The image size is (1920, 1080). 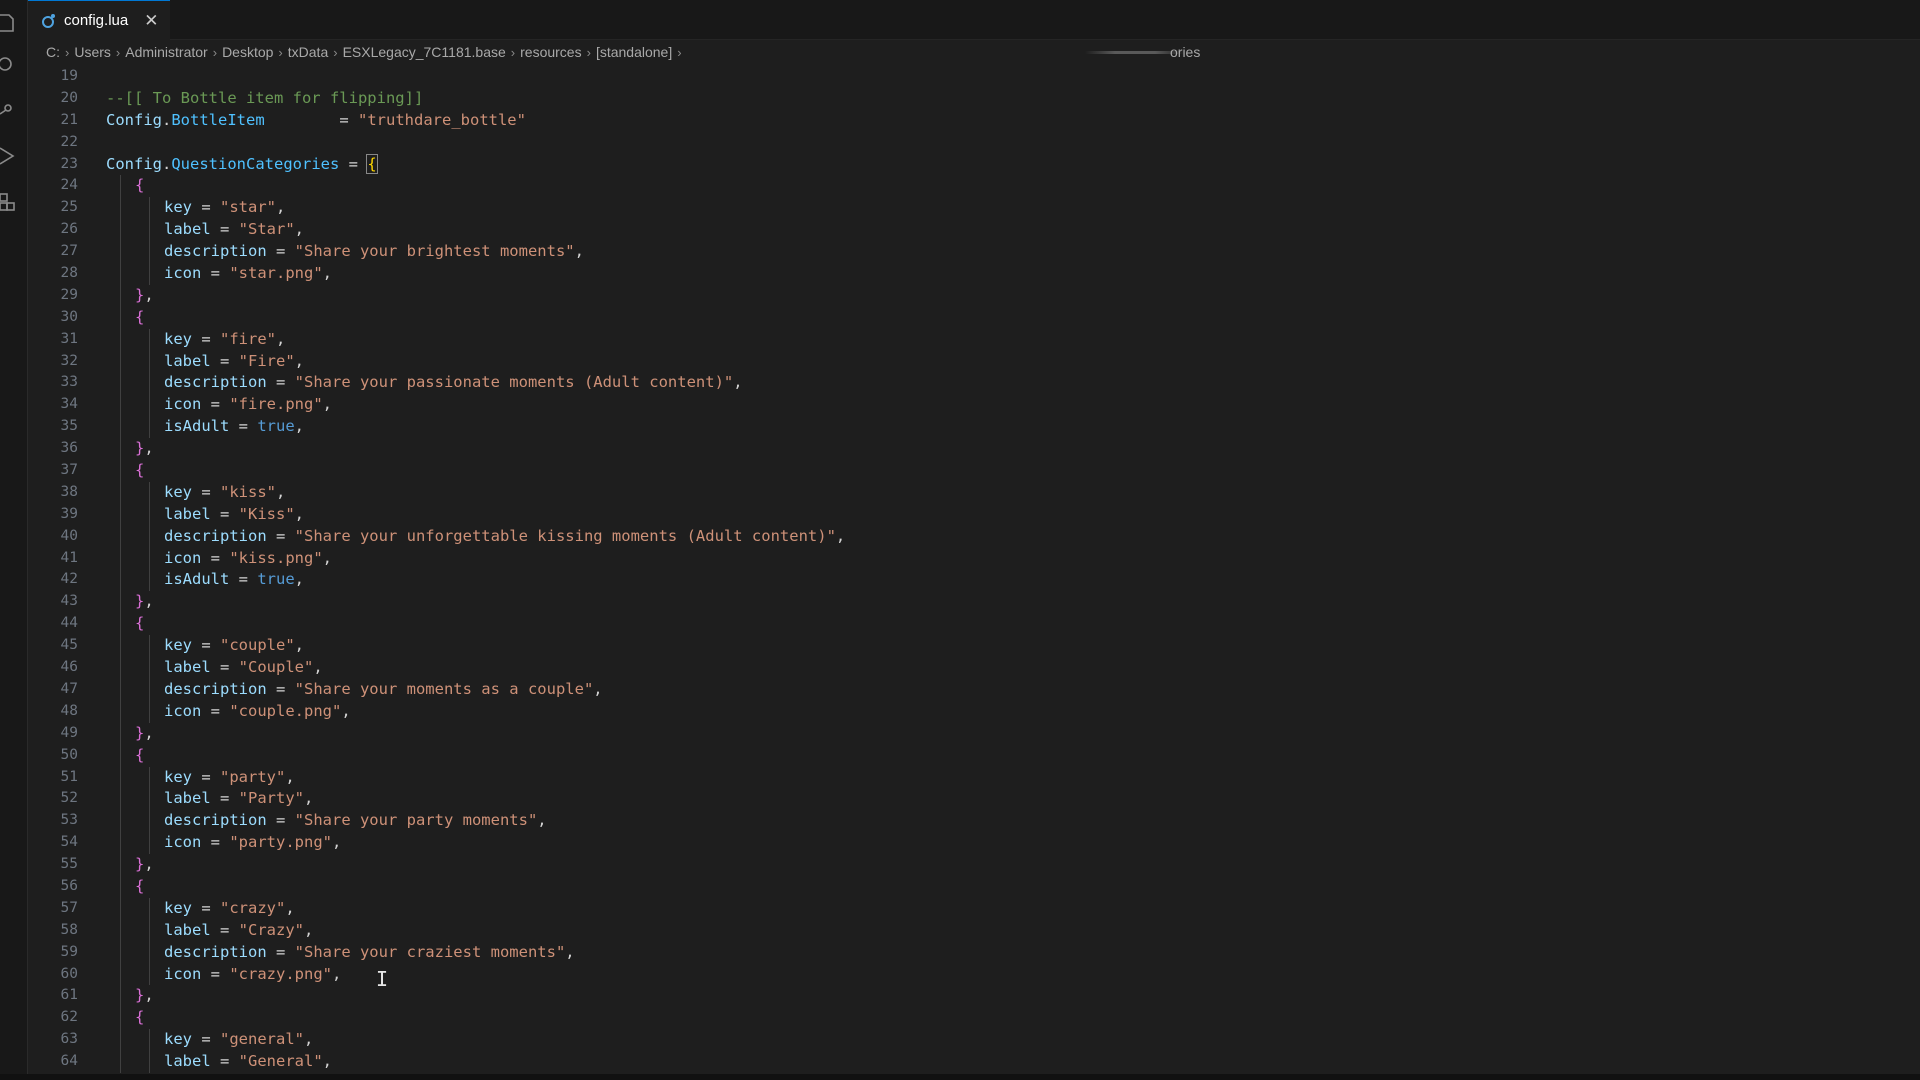 I want to click on tab-config-lua: config.lua ✕, so click(x=99, y=20).